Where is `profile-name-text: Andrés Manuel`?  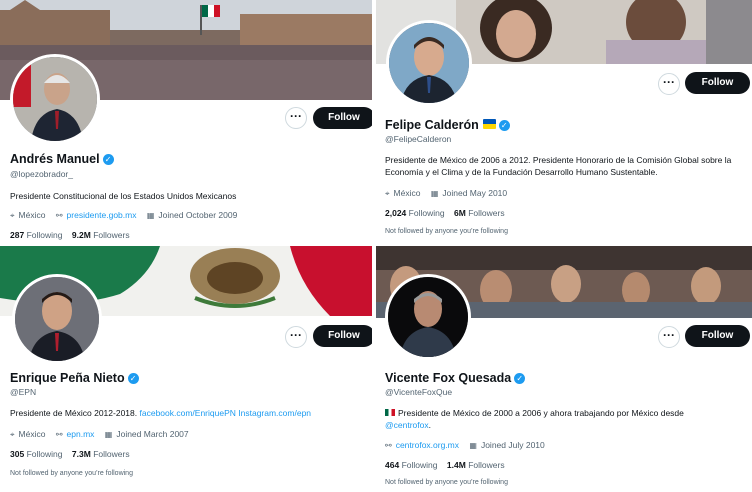 profile-name-text: Andrés Manuel is located at coordinates (55, 159).